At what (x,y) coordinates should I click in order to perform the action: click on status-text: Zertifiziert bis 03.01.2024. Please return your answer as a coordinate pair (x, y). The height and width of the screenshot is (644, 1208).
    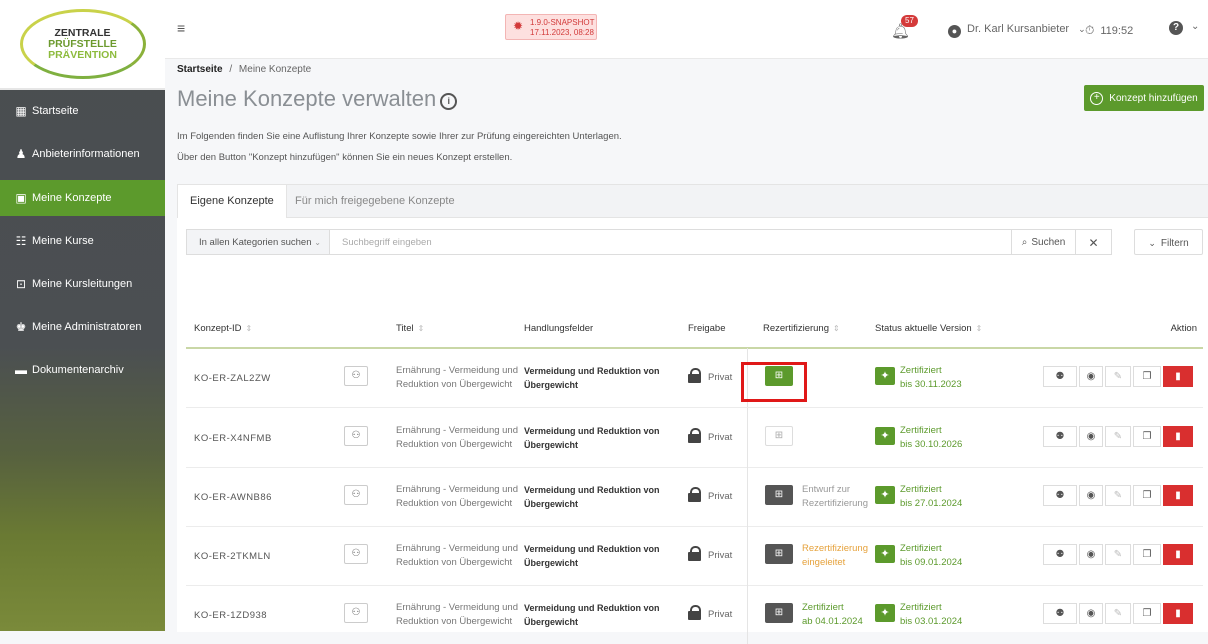
    Looking at the image, I should click on (931, 615).